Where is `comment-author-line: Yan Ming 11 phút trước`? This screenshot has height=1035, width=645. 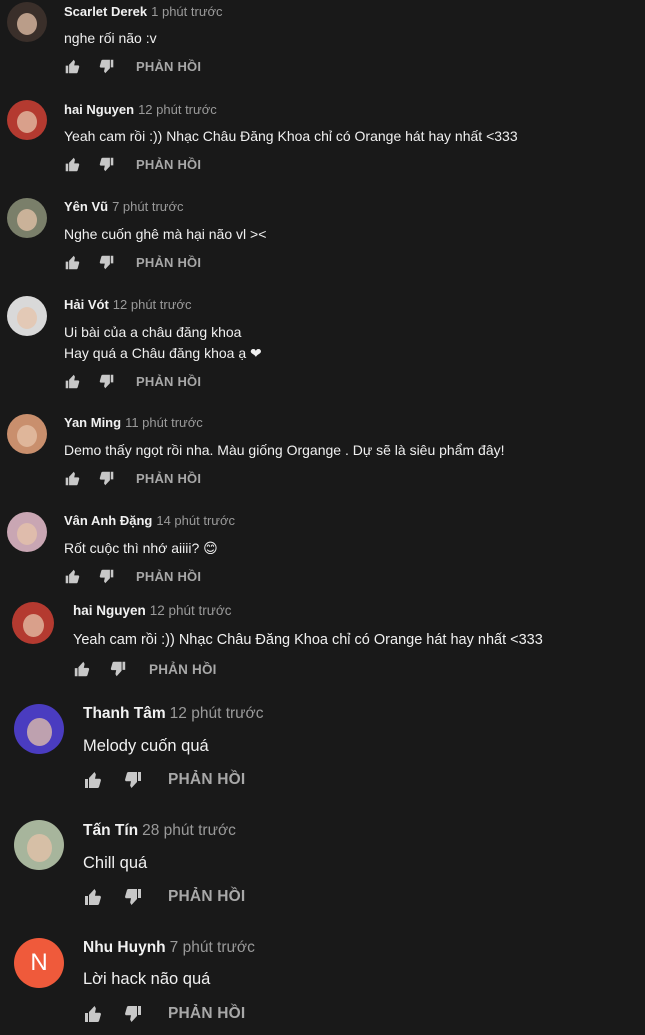 comment-author-line: Yan Ming 11 phút trước is located at coordinates (133, 422).